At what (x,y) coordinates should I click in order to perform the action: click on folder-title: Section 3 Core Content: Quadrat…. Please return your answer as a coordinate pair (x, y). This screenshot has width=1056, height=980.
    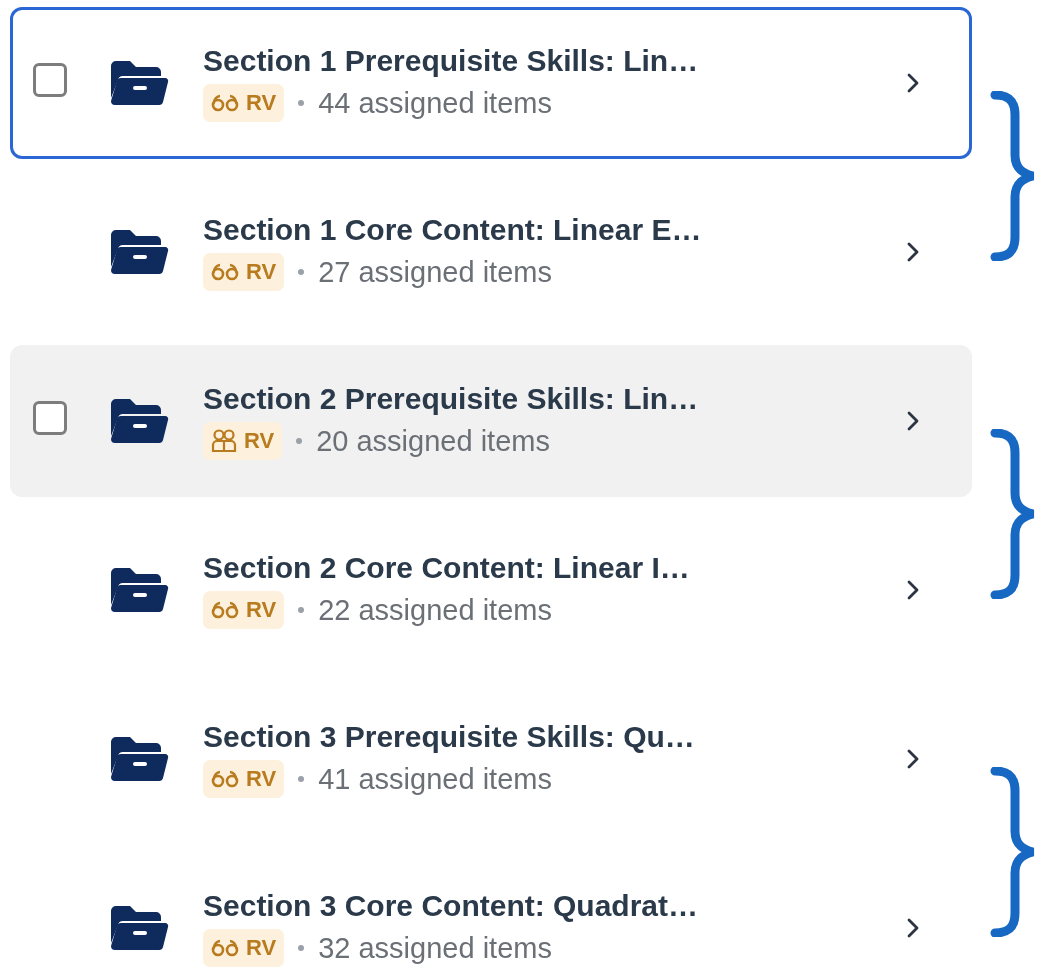
    Looking at the image, I should click on (451, 906).